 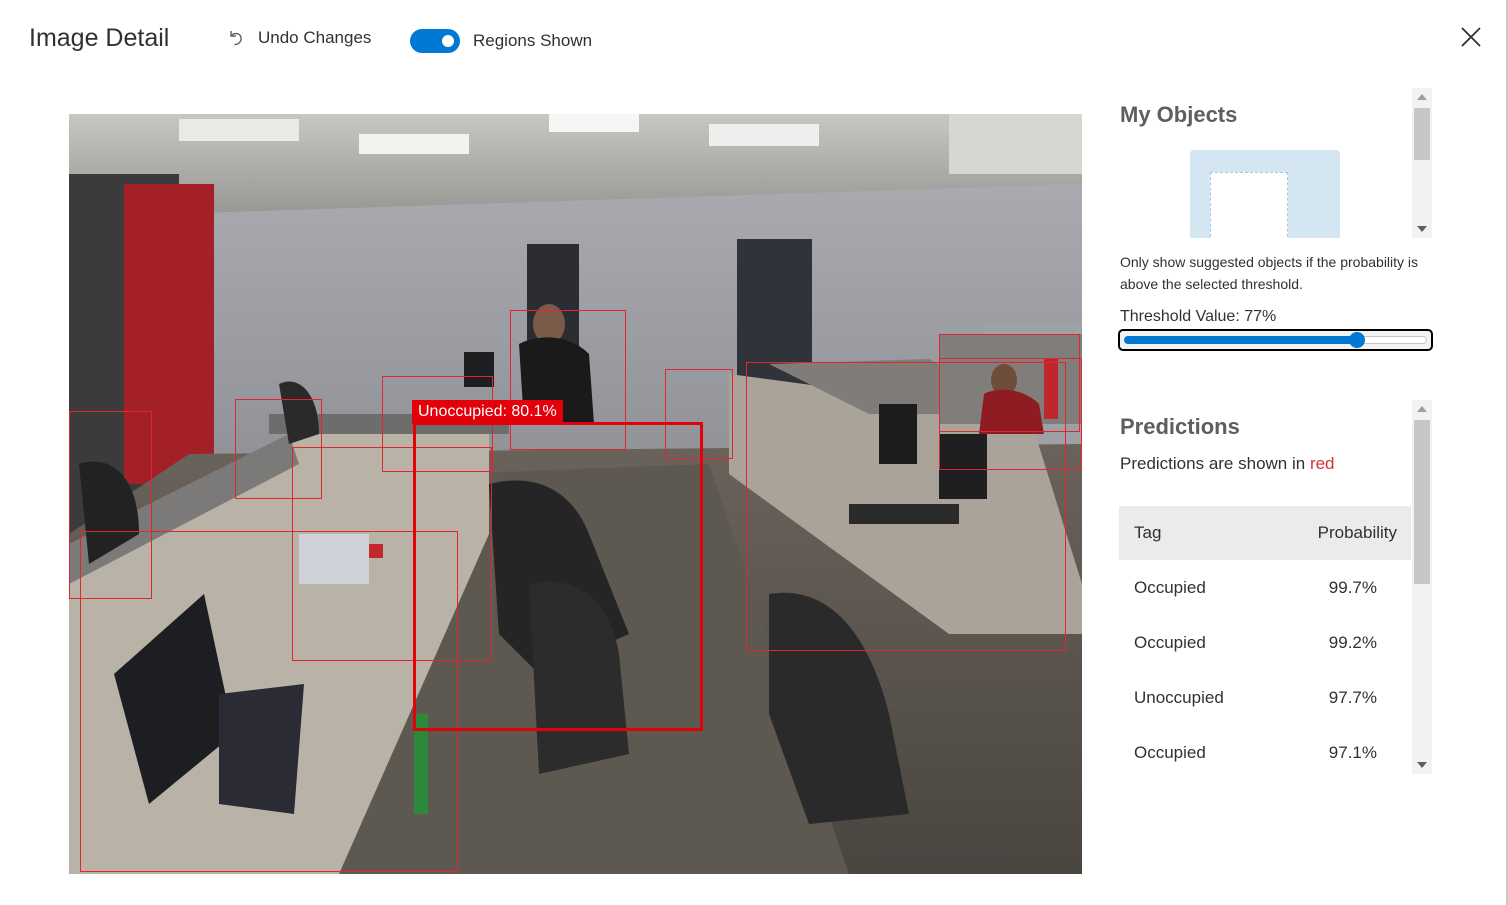 What do you see at coordinates (99, 38) in the screenshot?
I see `page-title: Image Detail` at bounding box center [99, 38].